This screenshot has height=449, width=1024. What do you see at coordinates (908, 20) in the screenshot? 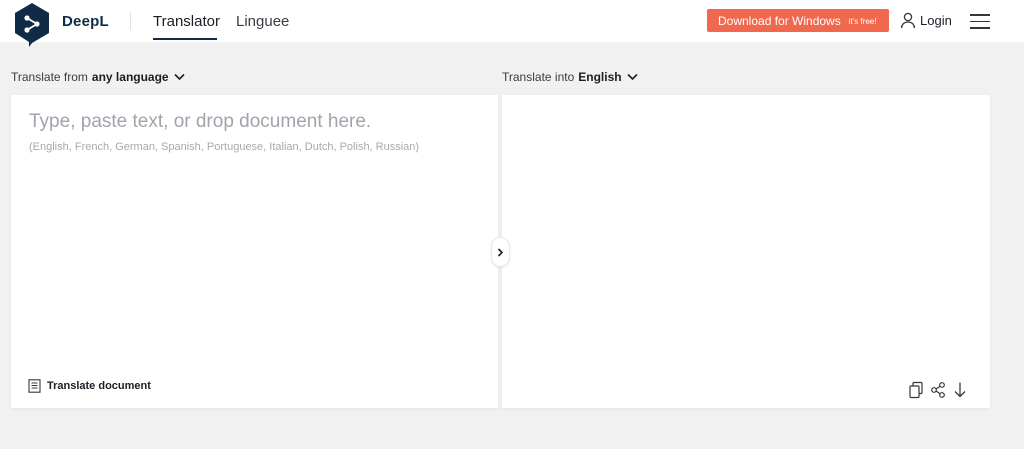
I see `user-icon` at bounding box center [908, 20].